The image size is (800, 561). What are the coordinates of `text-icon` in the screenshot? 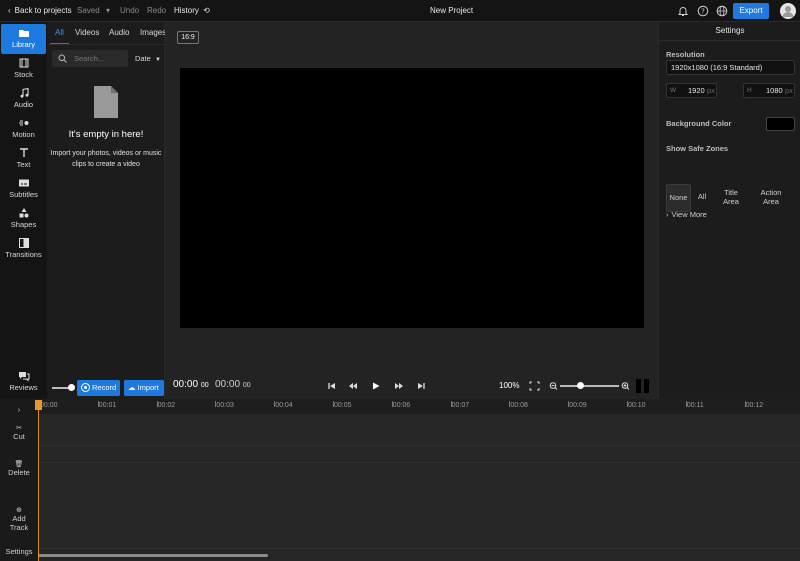 It's located at (24, 153).